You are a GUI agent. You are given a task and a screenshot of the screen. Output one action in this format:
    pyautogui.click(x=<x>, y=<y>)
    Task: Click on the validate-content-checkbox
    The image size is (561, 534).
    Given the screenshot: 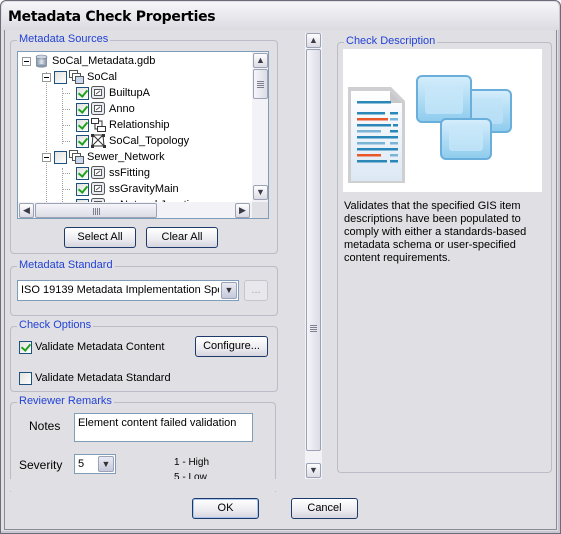 What is the action you would take?
    pyautogui.click(x=25, y=347)
    